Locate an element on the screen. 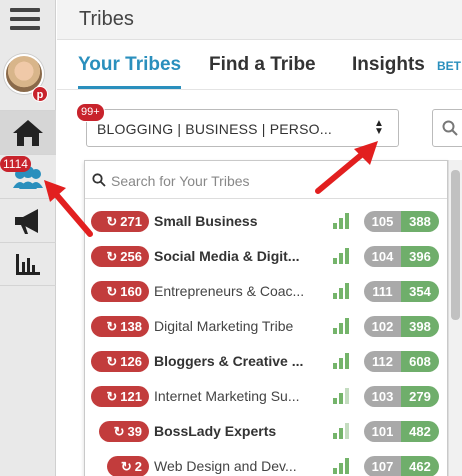 Image resolution: width=462 pixels, height=476 pixels. tribe-name: BossLady Experts is located at coordinates (215, 431).